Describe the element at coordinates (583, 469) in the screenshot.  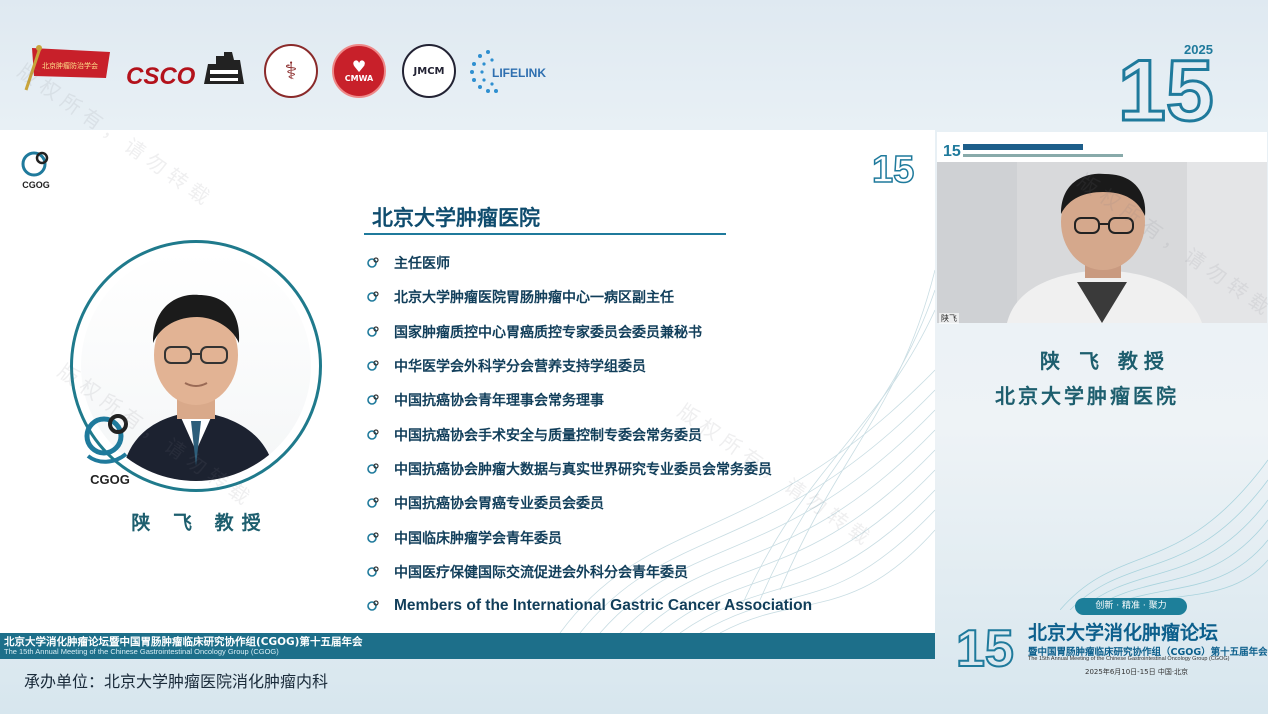
I see `credential-text: 中国抗癌协会肿瘤大数据与真实世界研究专业委员会常务委员` at that location.